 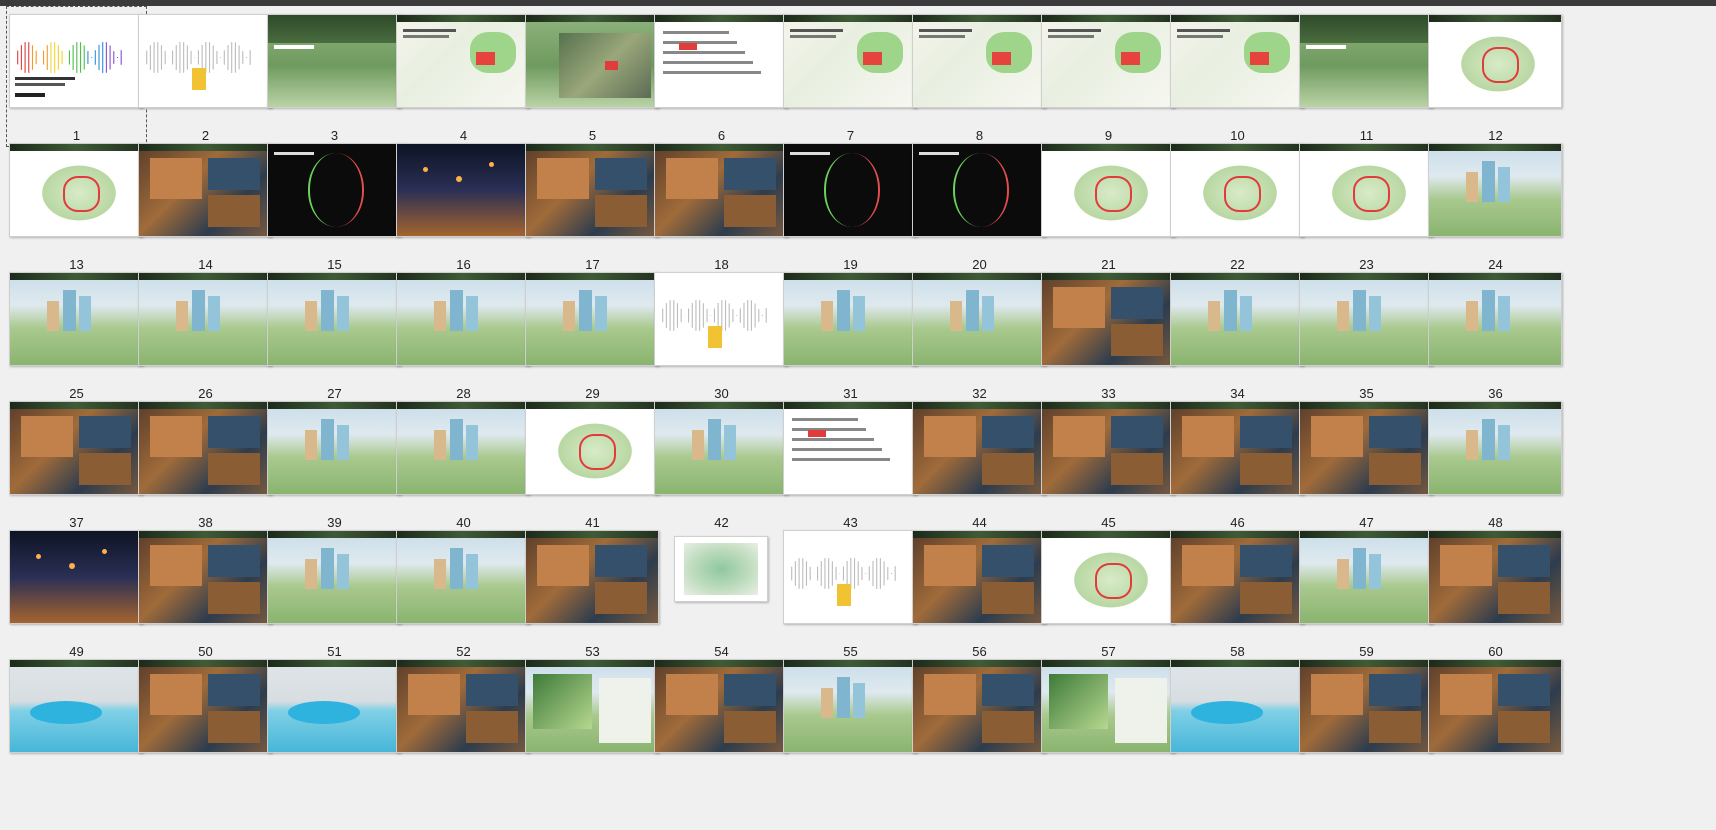 I want to click on slide-thumbnail-10: 10, so click(x=1237, y=76).